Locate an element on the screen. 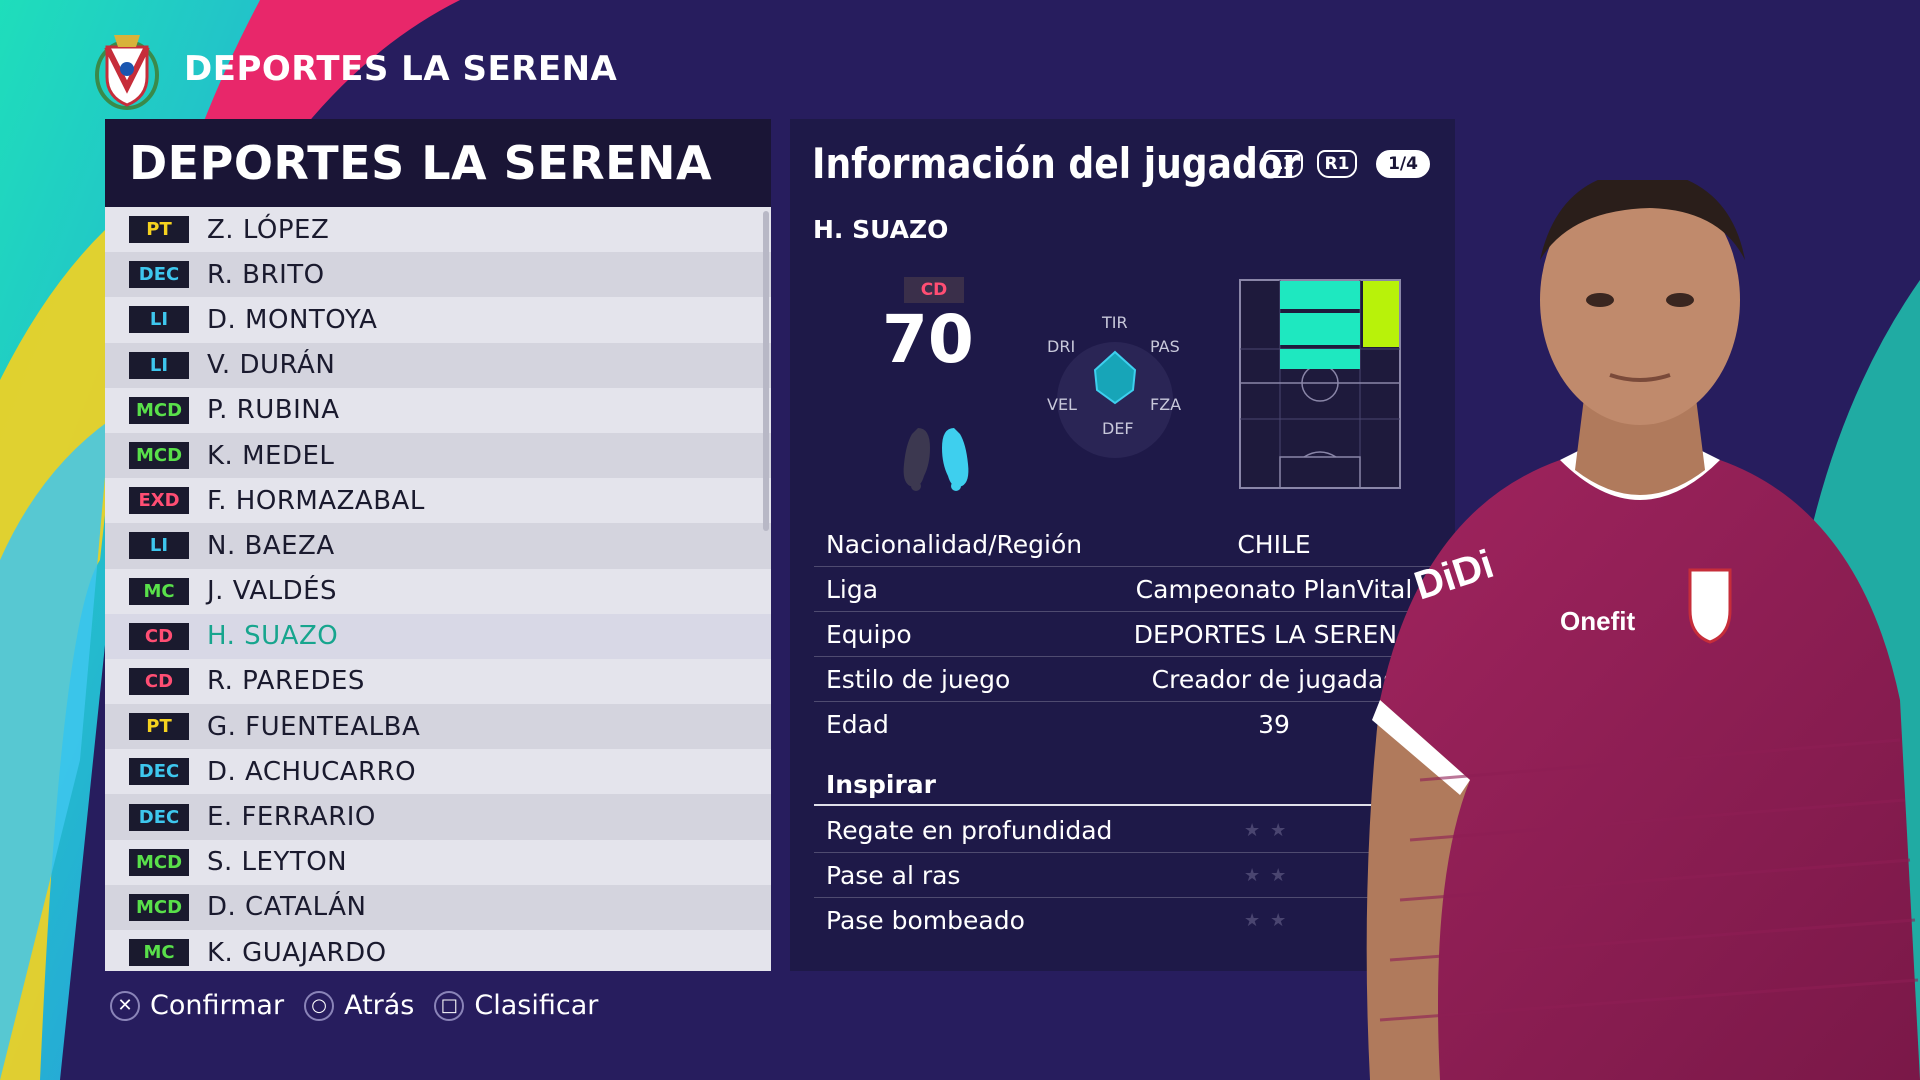 This screenshot has height=1080, width=1920. roster-row: LI N. BAEZA is located at coordinates (438, 546).